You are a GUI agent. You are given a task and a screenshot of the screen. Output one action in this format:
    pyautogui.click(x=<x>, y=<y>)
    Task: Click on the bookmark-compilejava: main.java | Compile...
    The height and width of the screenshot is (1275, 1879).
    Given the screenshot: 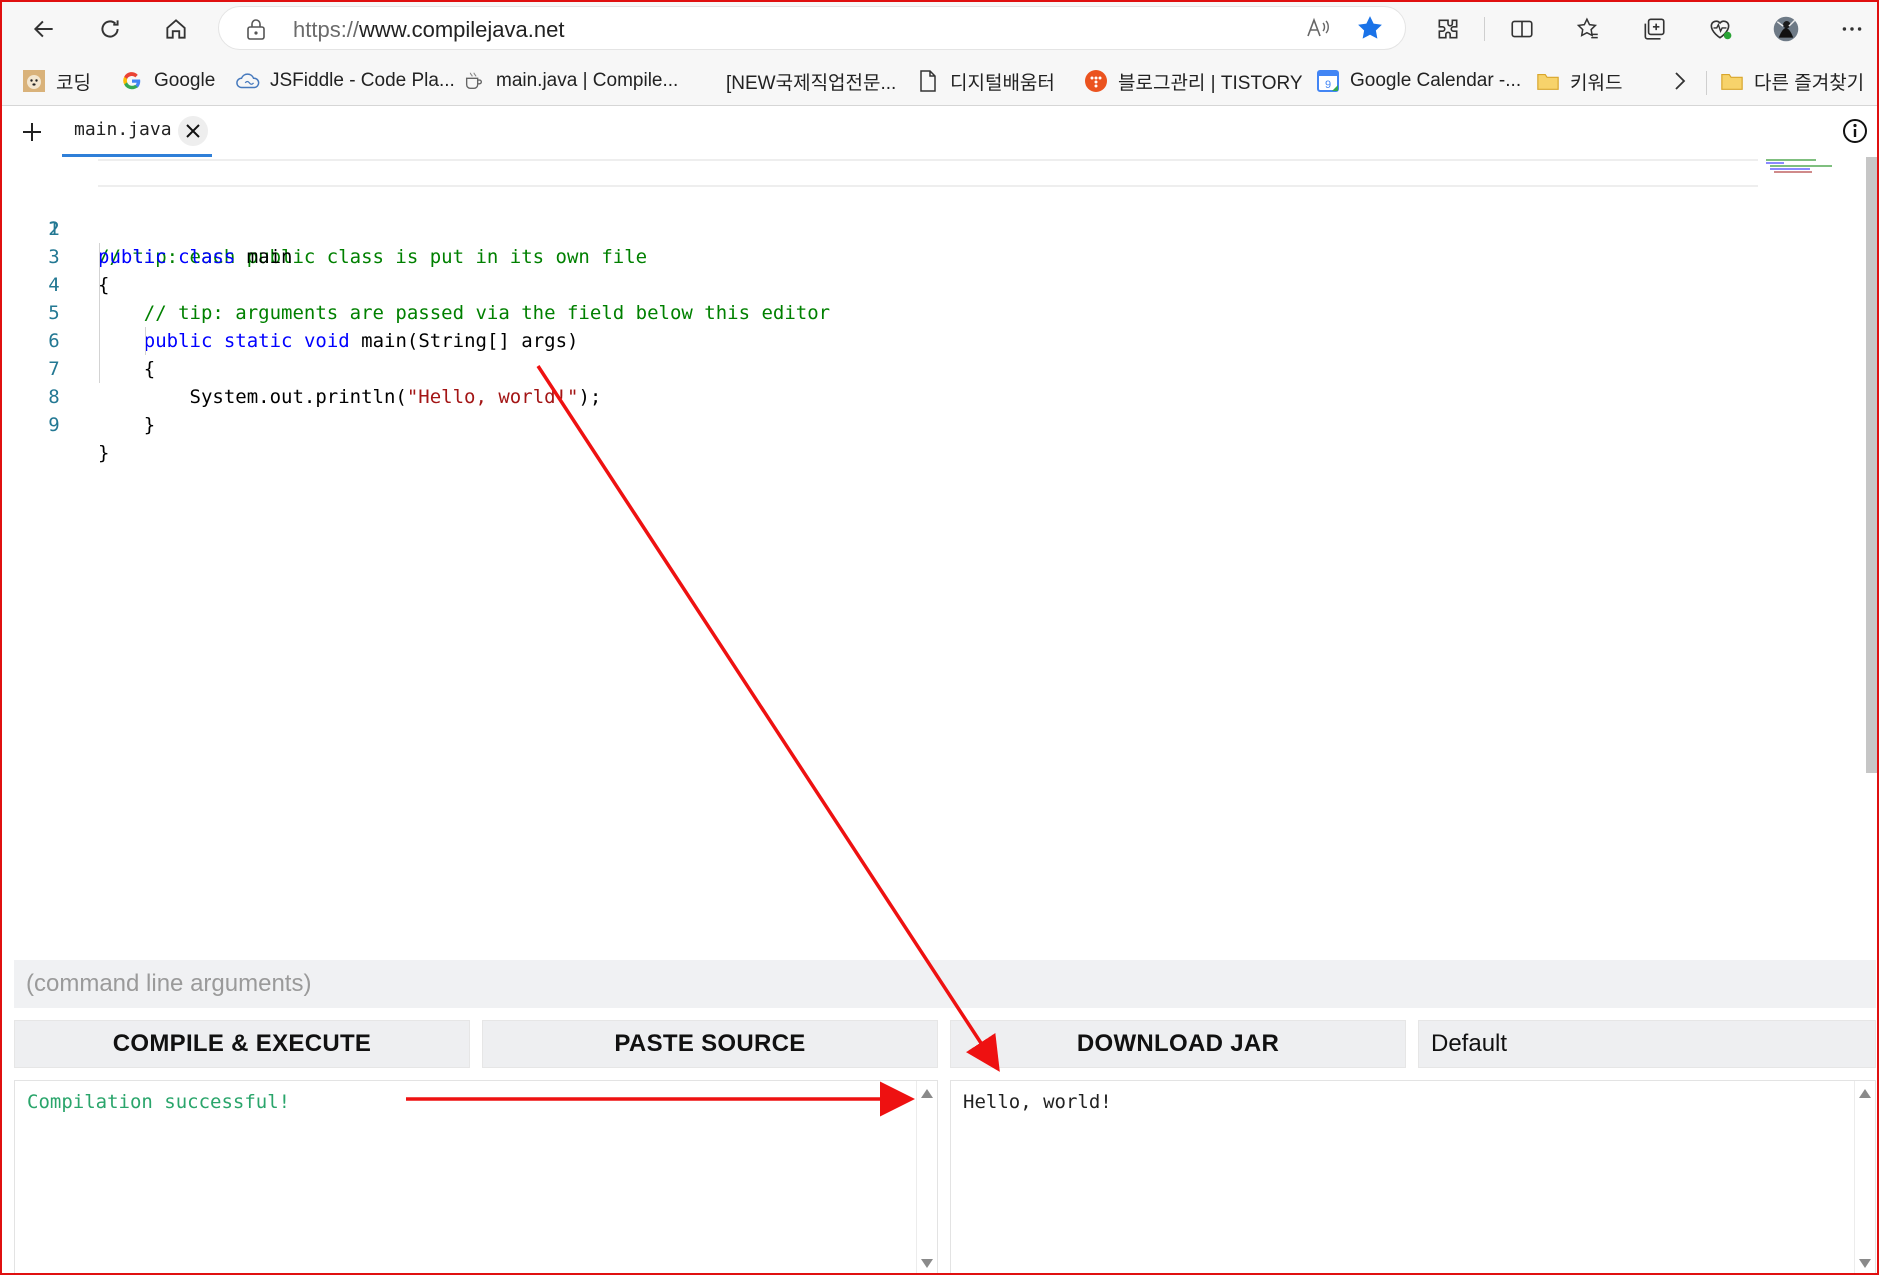 What is the action you would take?
    pyautogui.click(x=570, y=81)
    